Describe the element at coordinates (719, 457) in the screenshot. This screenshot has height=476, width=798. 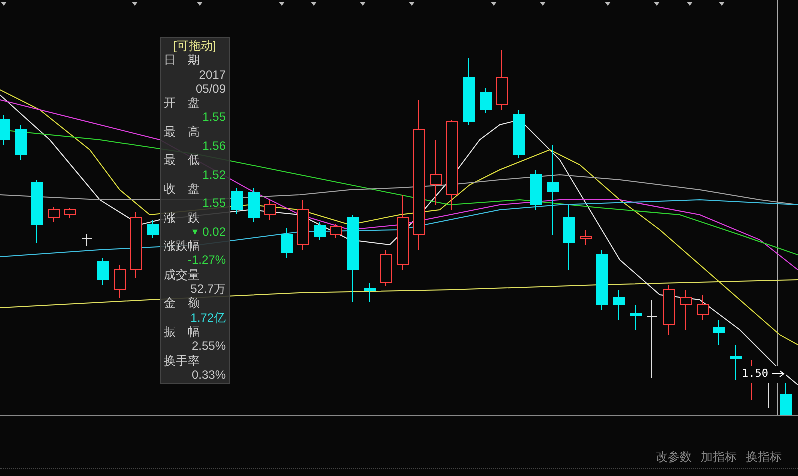
I see `toolbar-button: 加指标` at that location.